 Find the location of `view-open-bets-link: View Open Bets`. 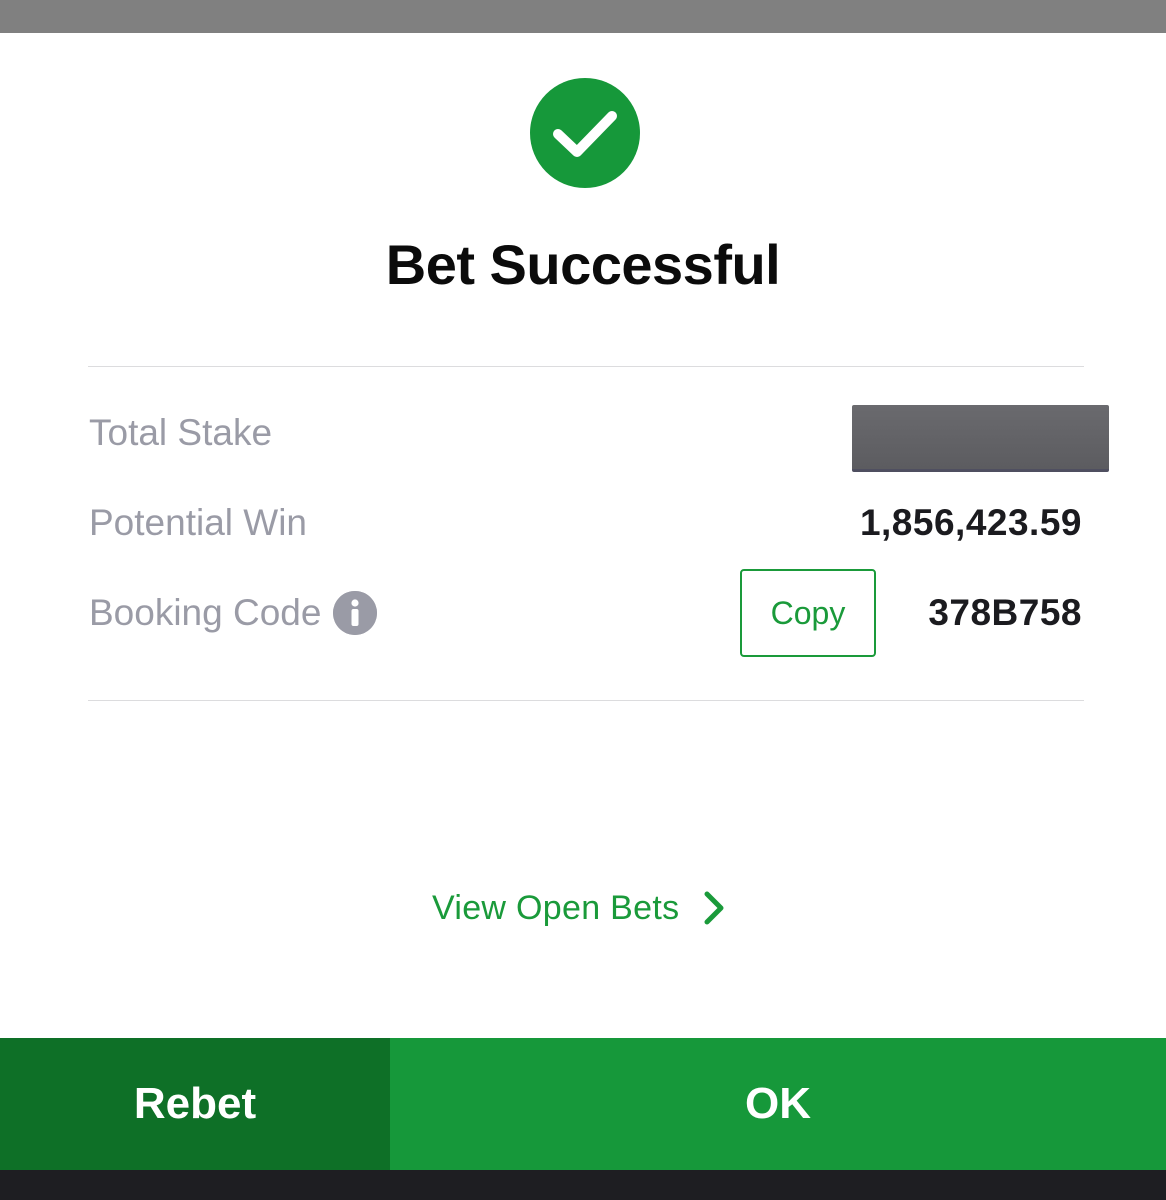

view-open-bets-link: View Open Bets is located at coordinates (579, 908).